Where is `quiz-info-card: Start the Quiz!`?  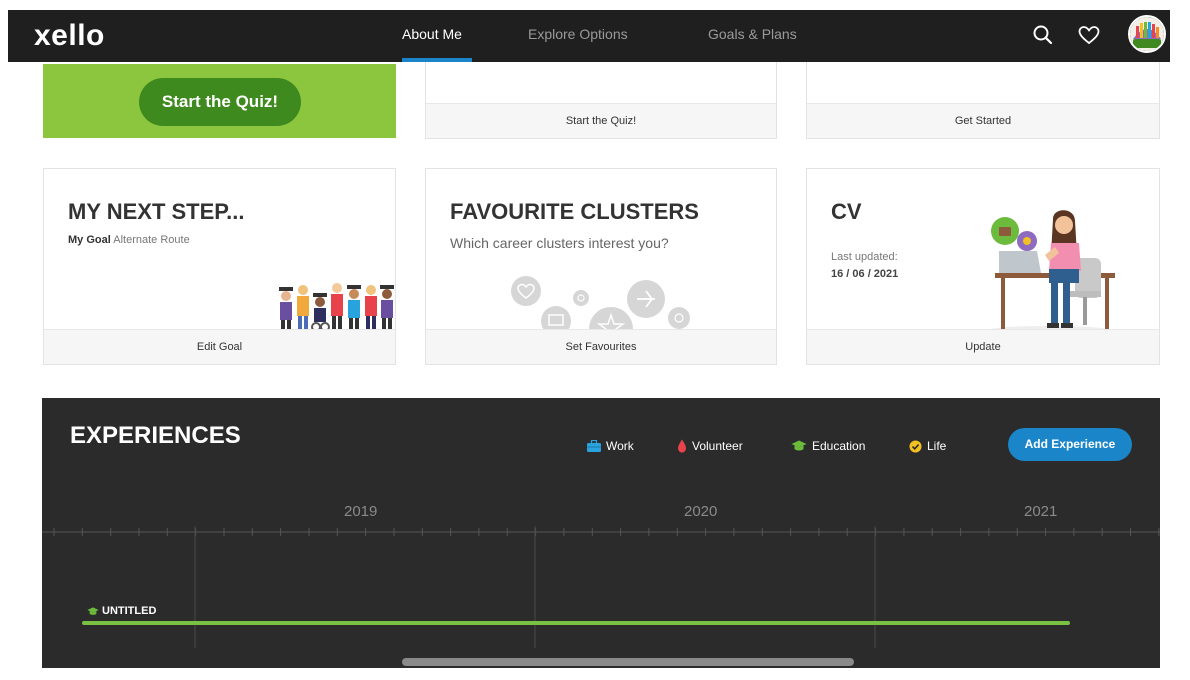 quiz-info-card: Start the Quiz! is located at coordinates (601, 100).